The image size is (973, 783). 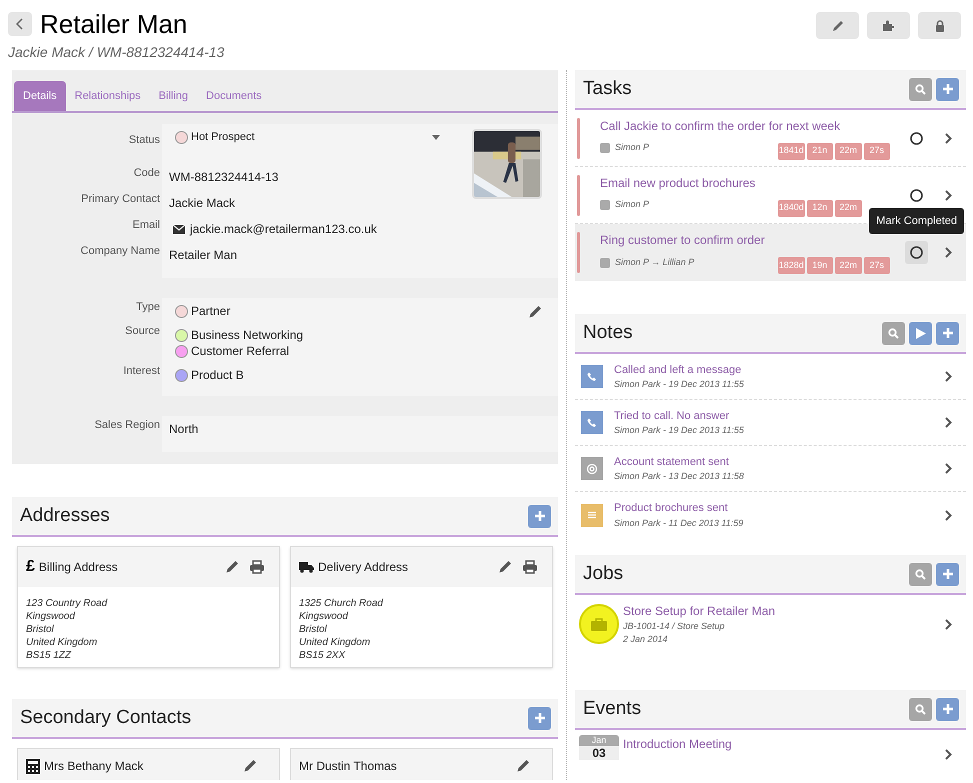 I want to click on page-subtitle: Jackie Mack / WM-8812324414-13, so click(x=116, y=52).